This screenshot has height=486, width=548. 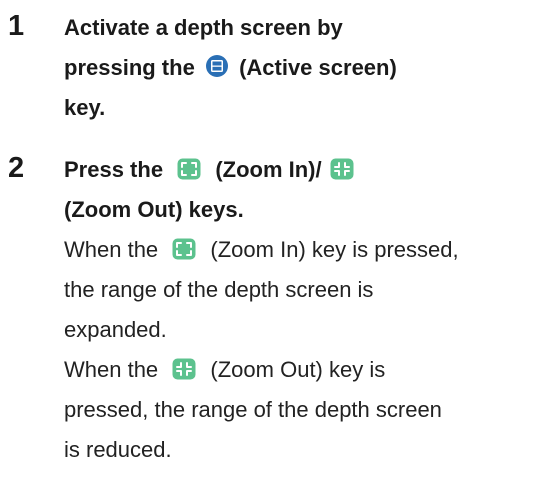 I want to click on description-text: is reduced., so click(x=118, y=449).